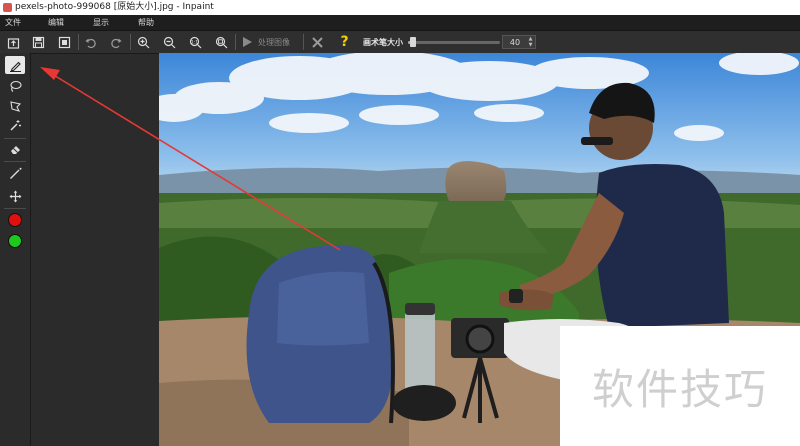 The image size is (800, 446). I want to click on zoom-actual-icon: 1:1, so click(195, 42).